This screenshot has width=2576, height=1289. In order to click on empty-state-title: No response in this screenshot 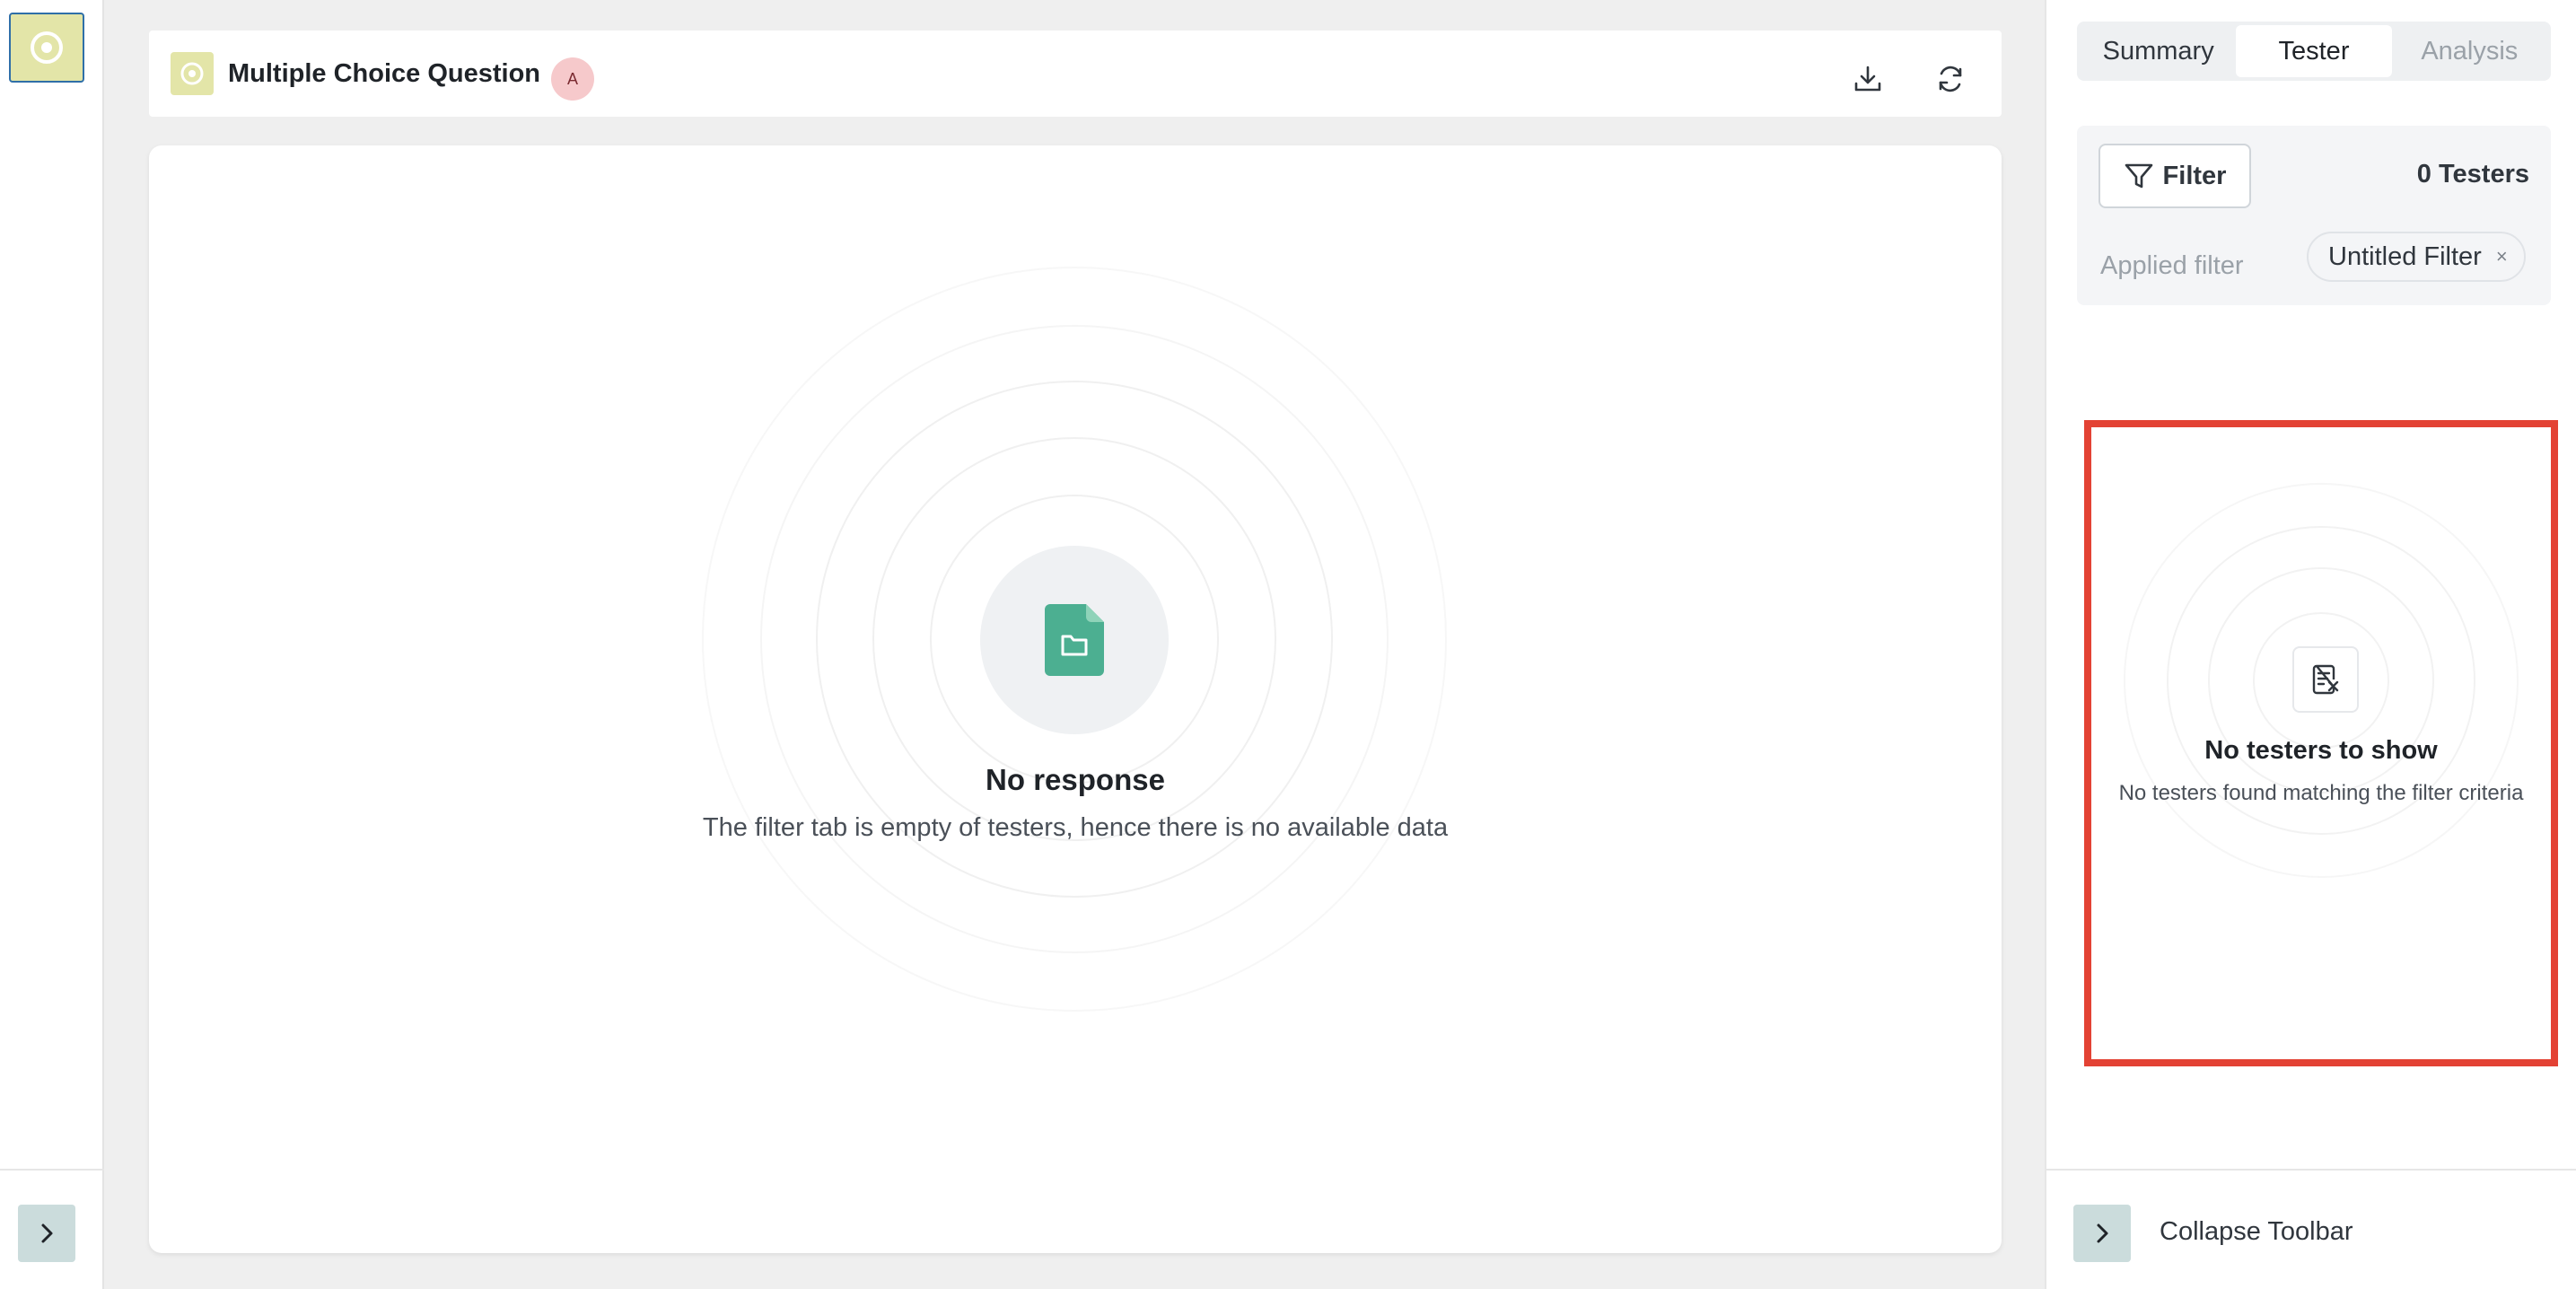, I will do `click(1075, 779)`.